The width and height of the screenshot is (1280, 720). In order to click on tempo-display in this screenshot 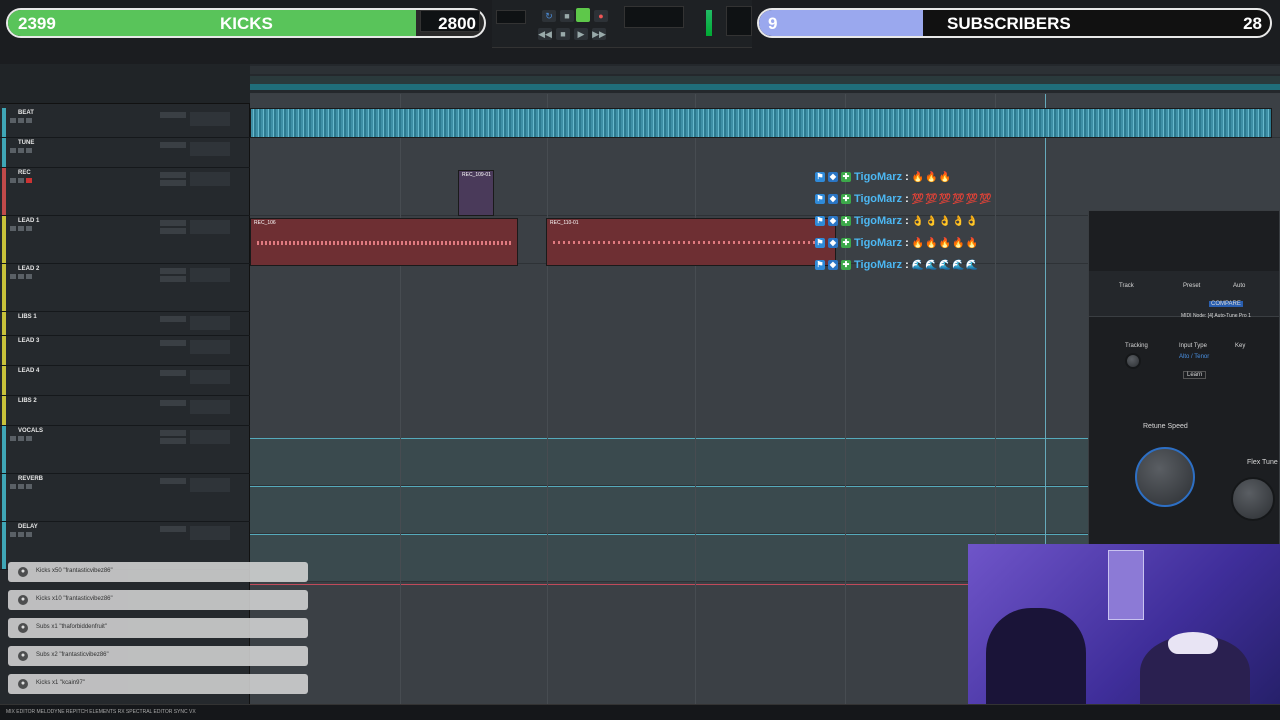, I will do `click(511, 17)`.